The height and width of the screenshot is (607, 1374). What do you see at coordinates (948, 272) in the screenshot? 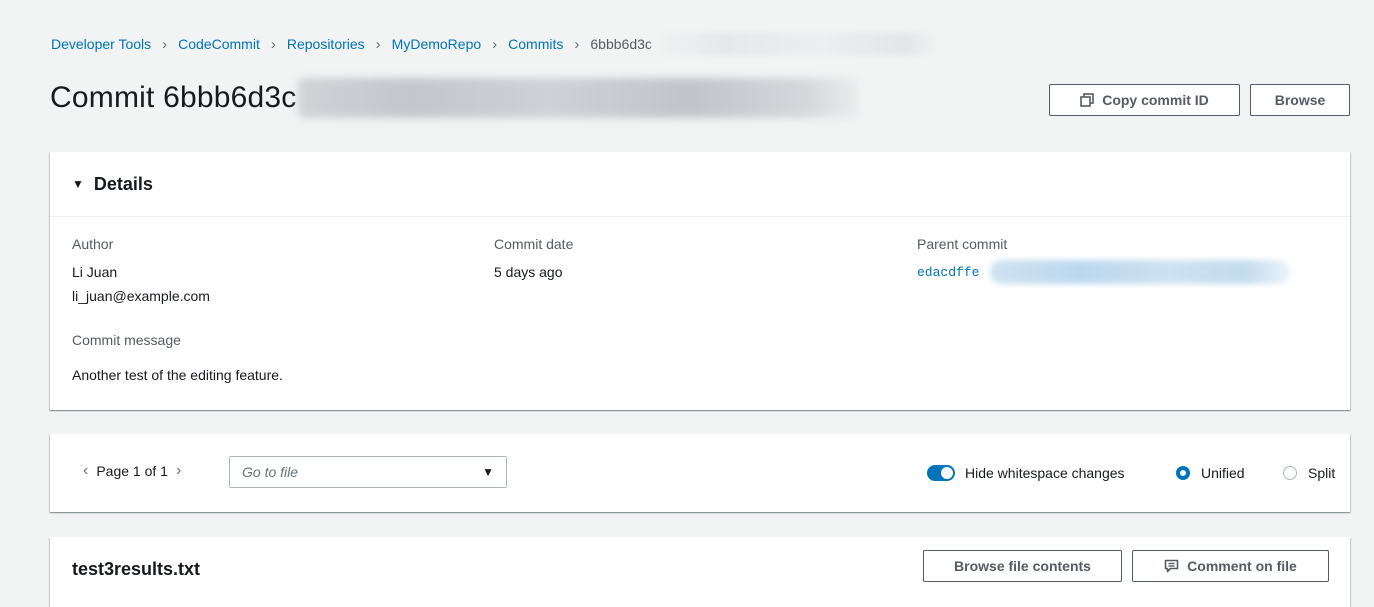
I see `parent-commit-link: edacdffe` at bounding box center [948, 272].